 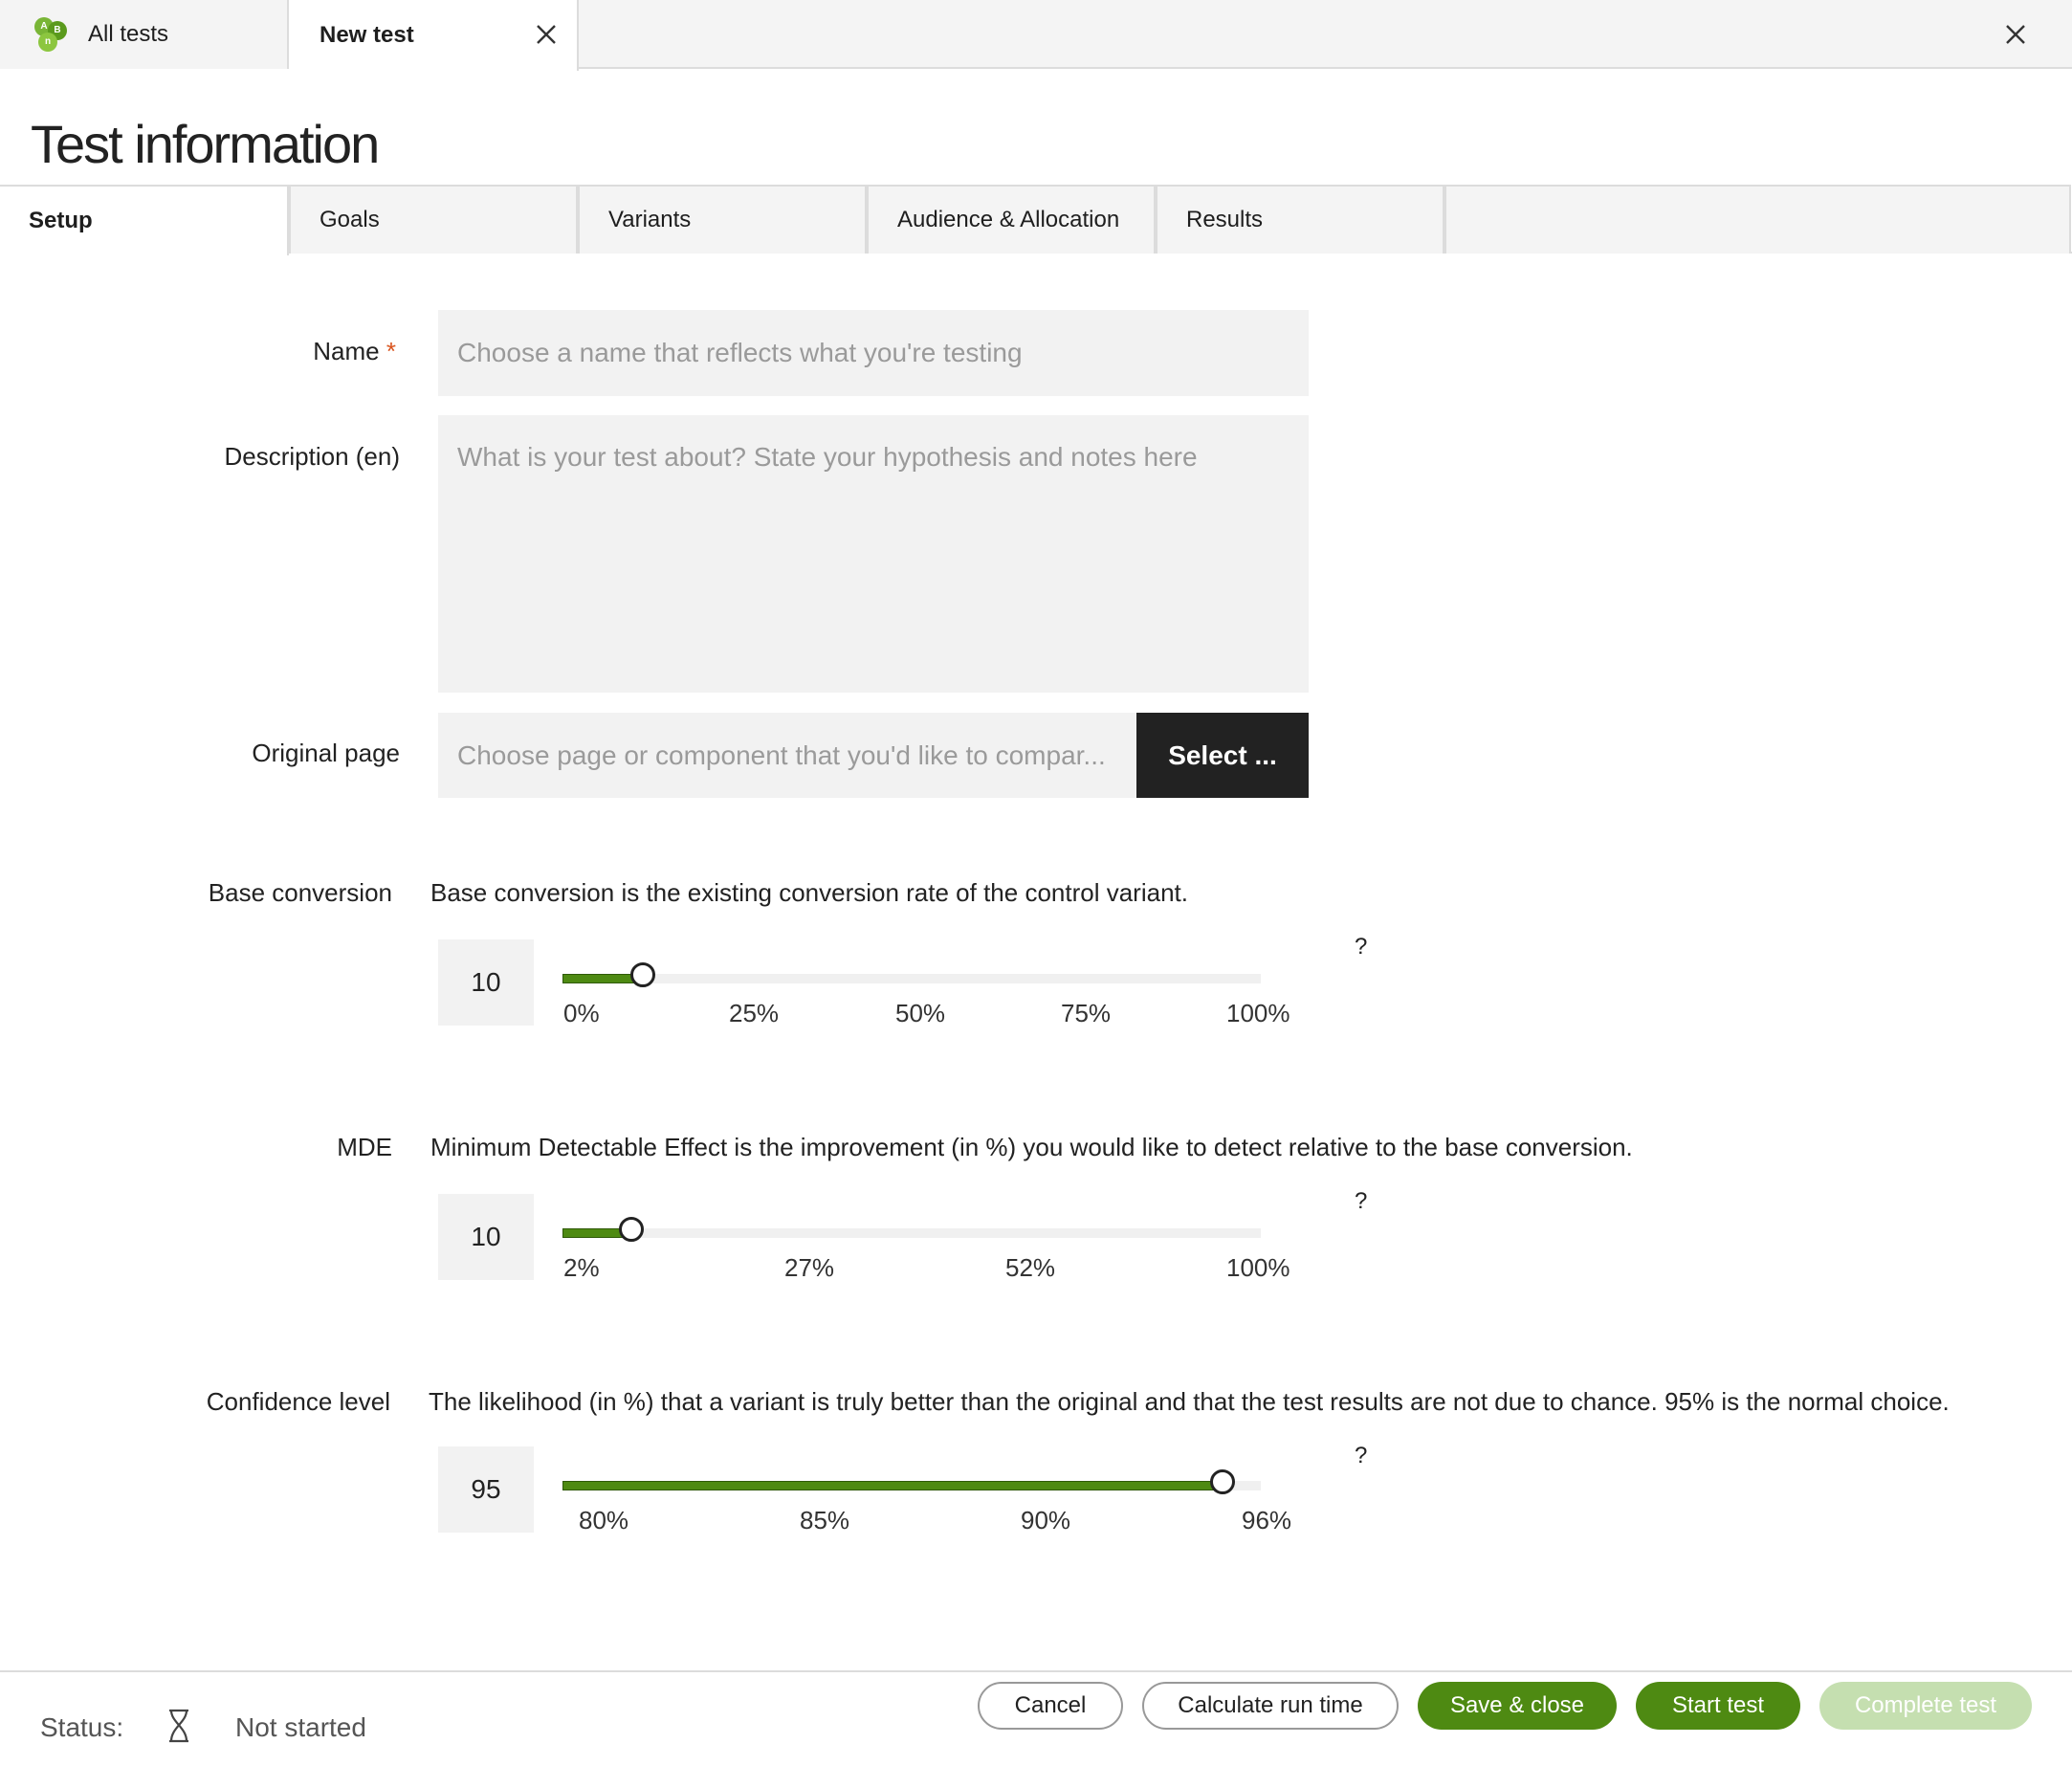 I want to click on base-conversion-help-icon: ?, so click(x=1361, y=947).